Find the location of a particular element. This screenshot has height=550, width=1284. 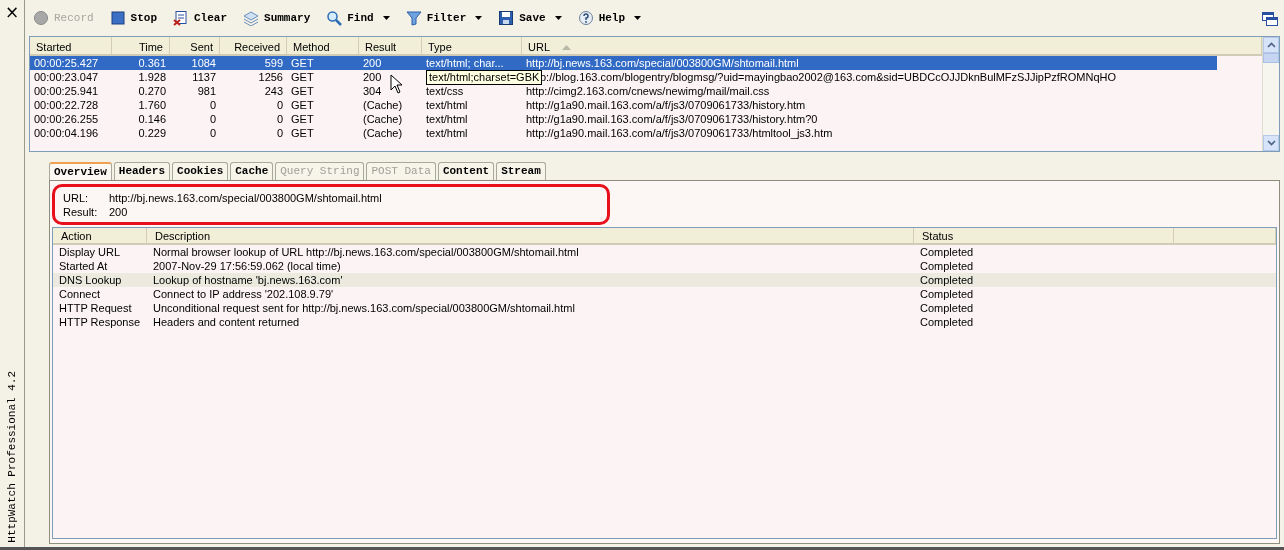

request-row: 00:00:25.941 0.270 981 243 GET 304 text/css http://cimg2.163.com/cnews/newimg/mail/mail.css is located at coordinates (646, 91).